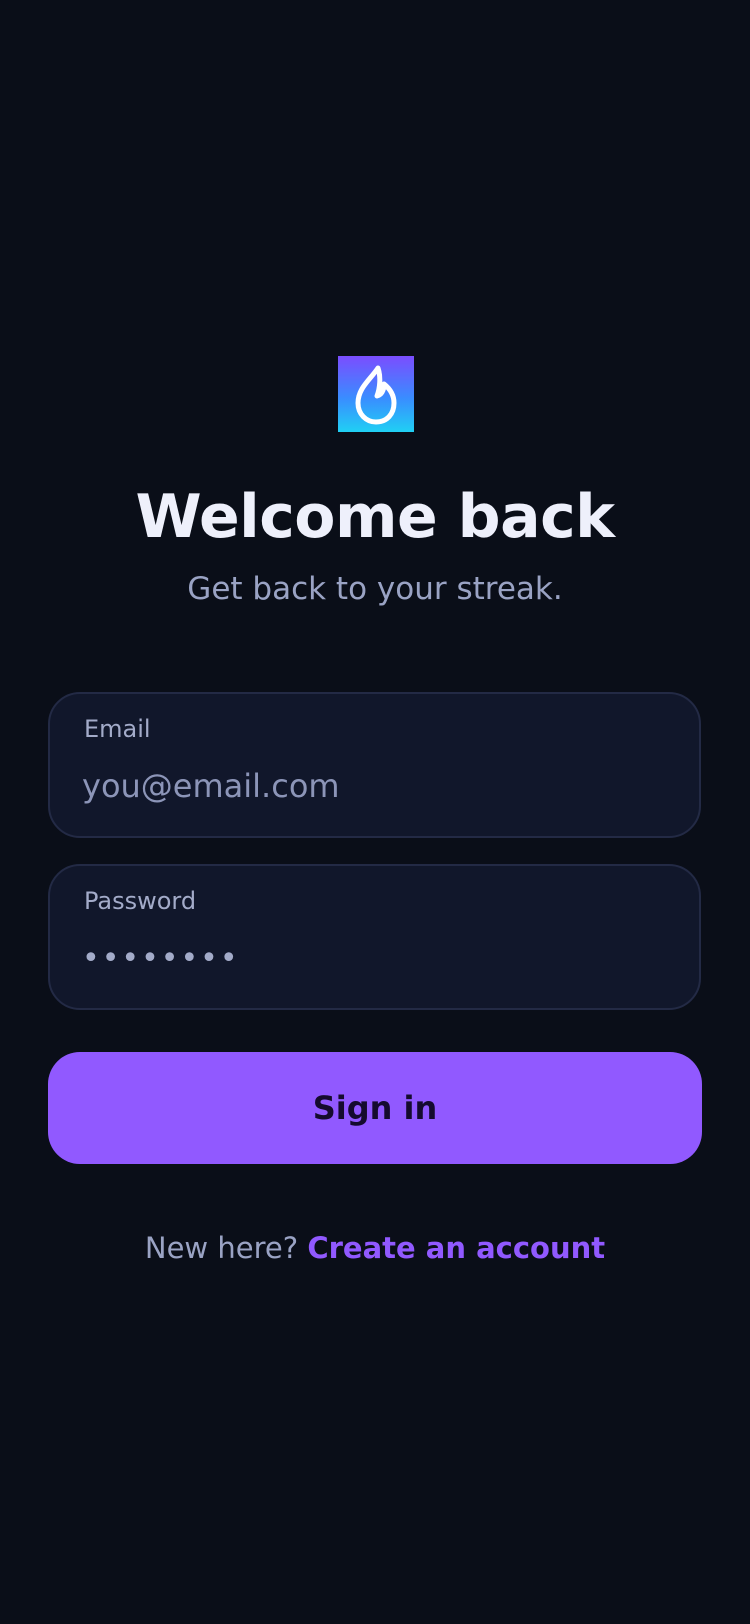 The height and width of the screenshot is (1624, 750). Describe the element at coordinates (117, 729) in the screenshot. I see `email-label: Email` at that location.